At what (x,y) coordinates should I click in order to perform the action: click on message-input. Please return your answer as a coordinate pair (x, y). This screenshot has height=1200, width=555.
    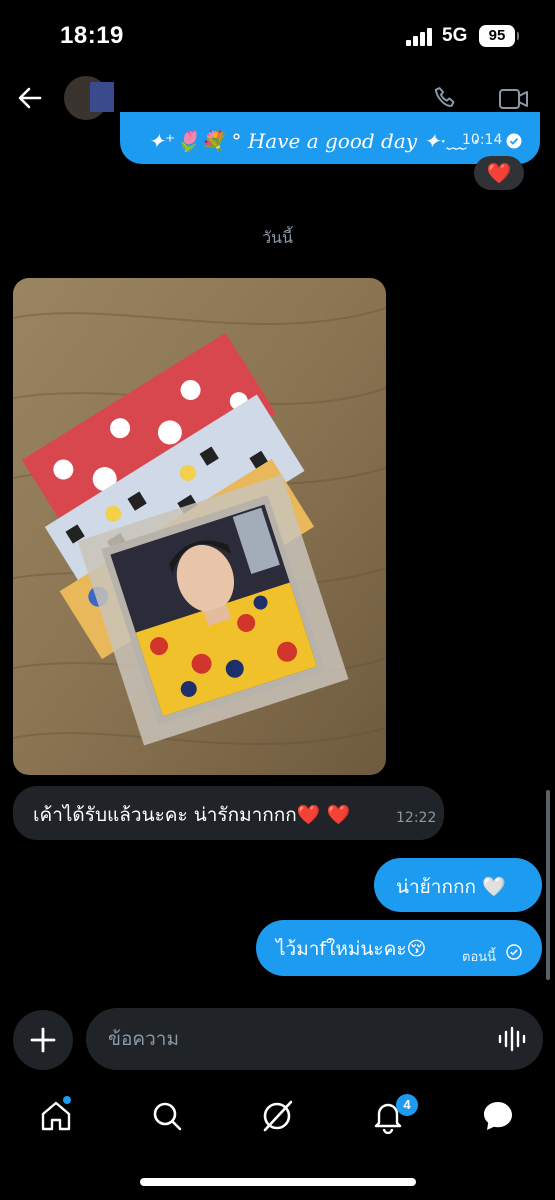
    Looking at the image, I should click on (314, 1039).